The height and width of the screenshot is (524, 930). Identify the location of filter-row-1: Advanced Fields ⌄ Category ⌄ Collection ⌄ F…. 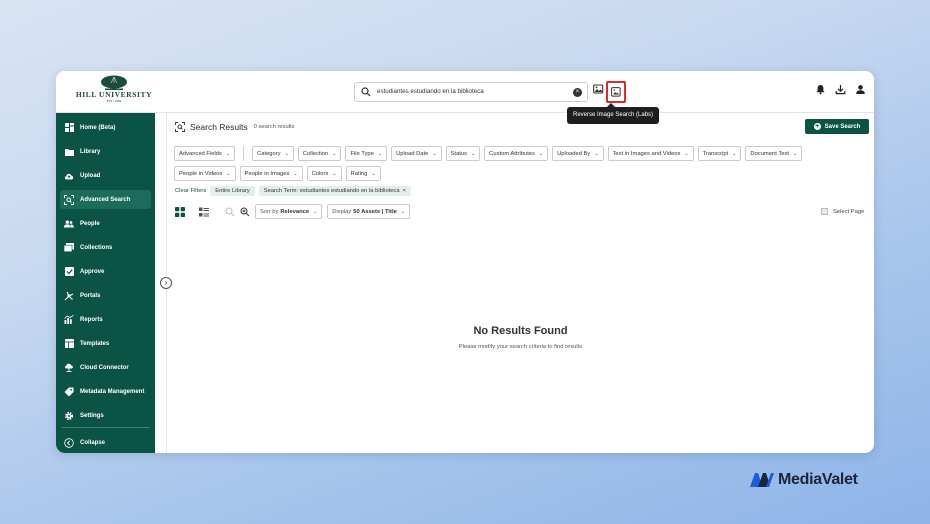
(488, 153).